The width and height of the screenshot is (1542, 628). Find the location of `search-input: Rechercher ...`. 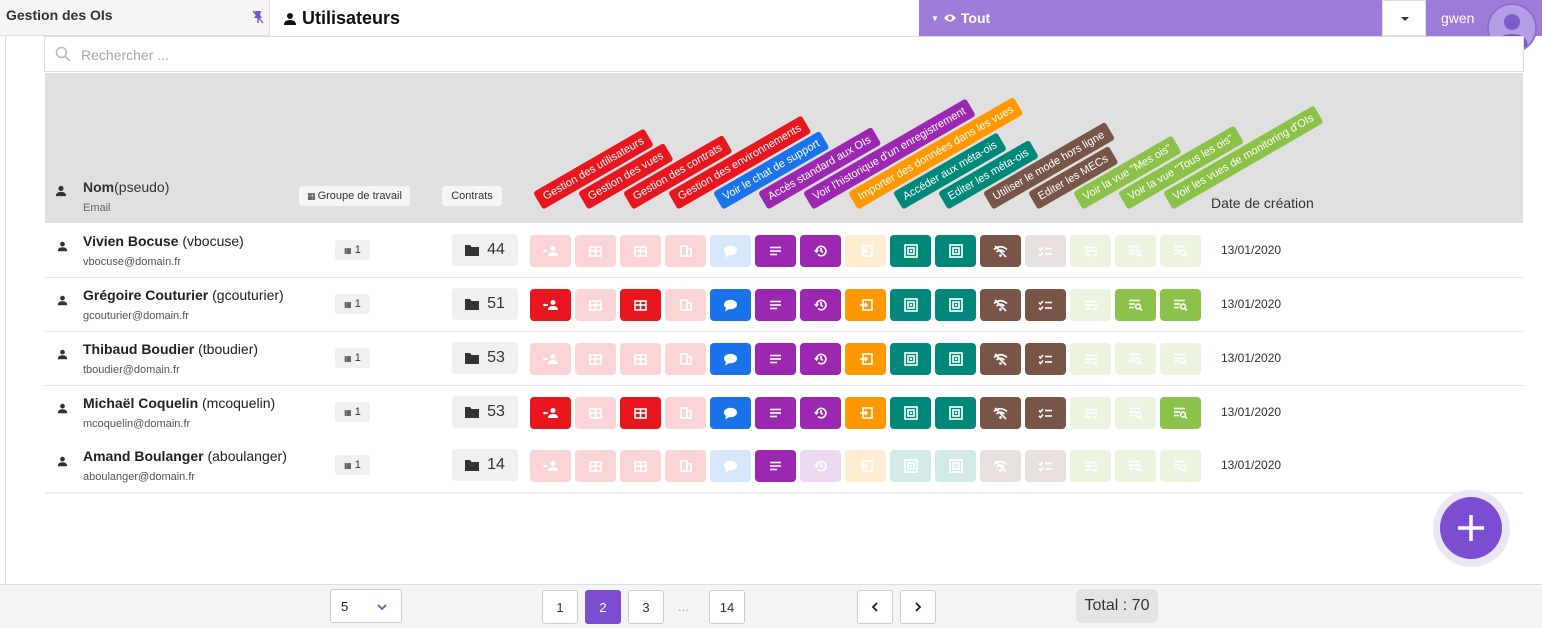

search-input: Rechercher ... is located at coordinates (125, 55).